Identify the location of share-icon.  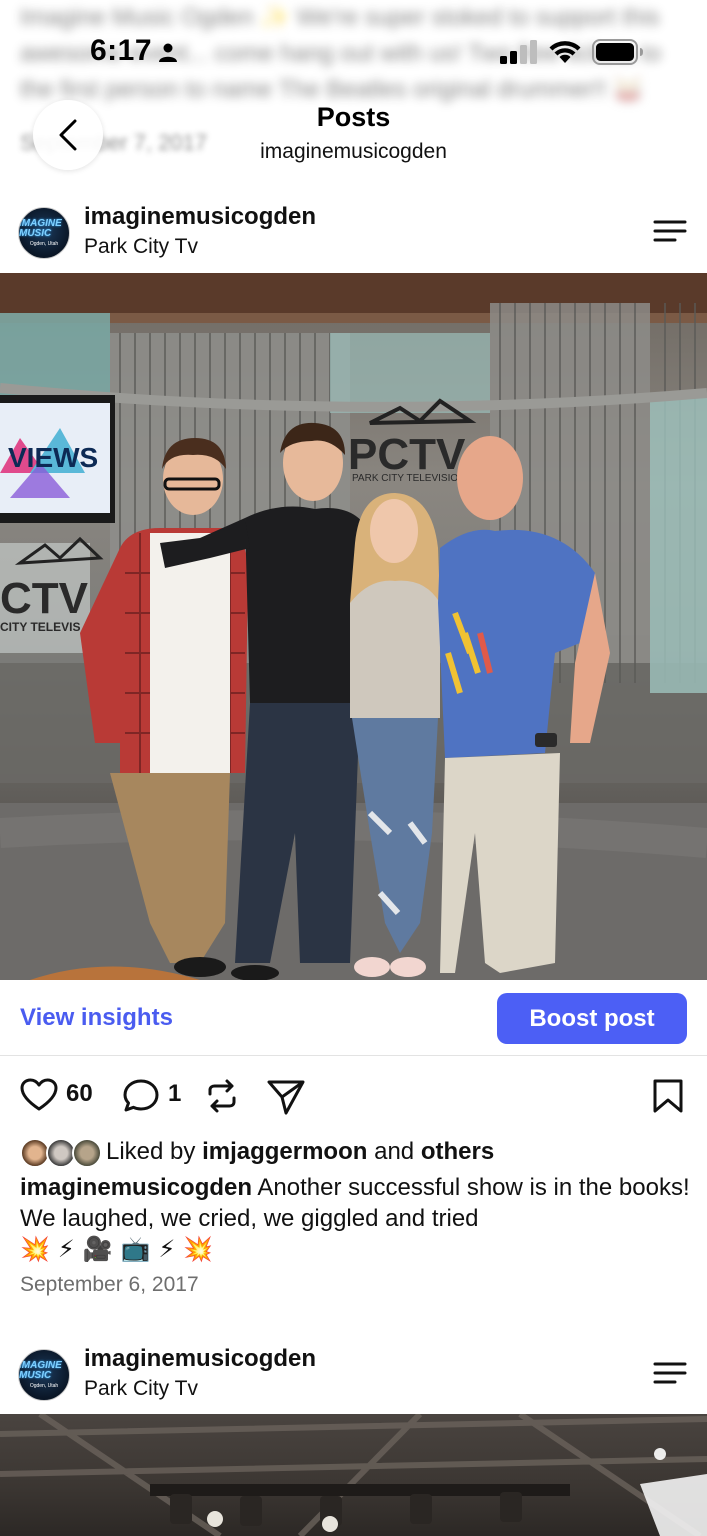
(286, 1097).